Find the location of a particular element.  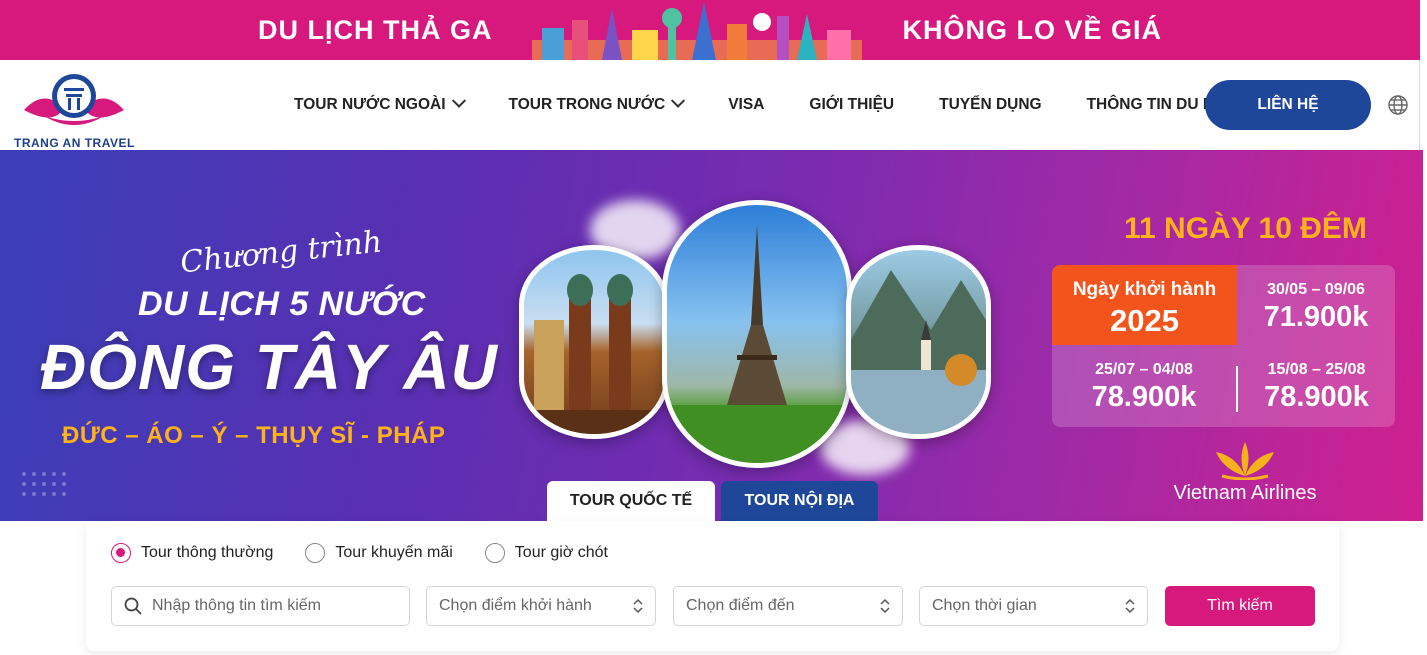

eiffel-tower-photo is located at coordinates (757, 334).